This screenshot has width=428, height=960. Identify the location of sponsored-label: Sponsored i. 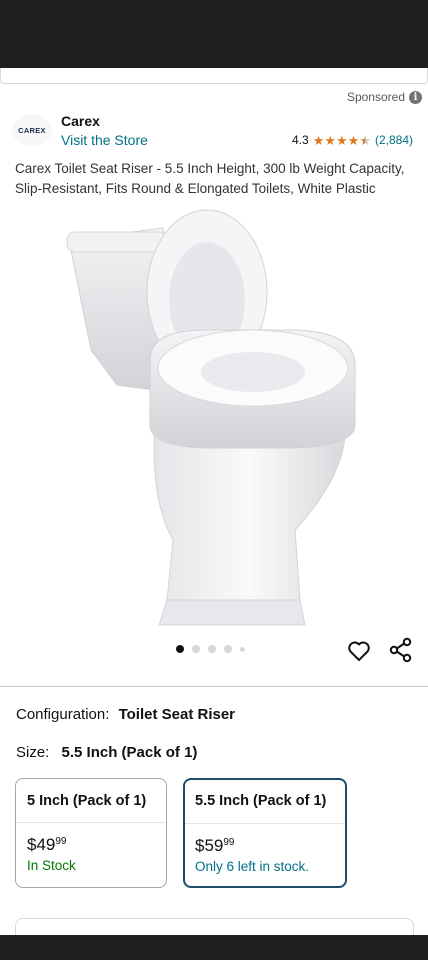
(384, 97).